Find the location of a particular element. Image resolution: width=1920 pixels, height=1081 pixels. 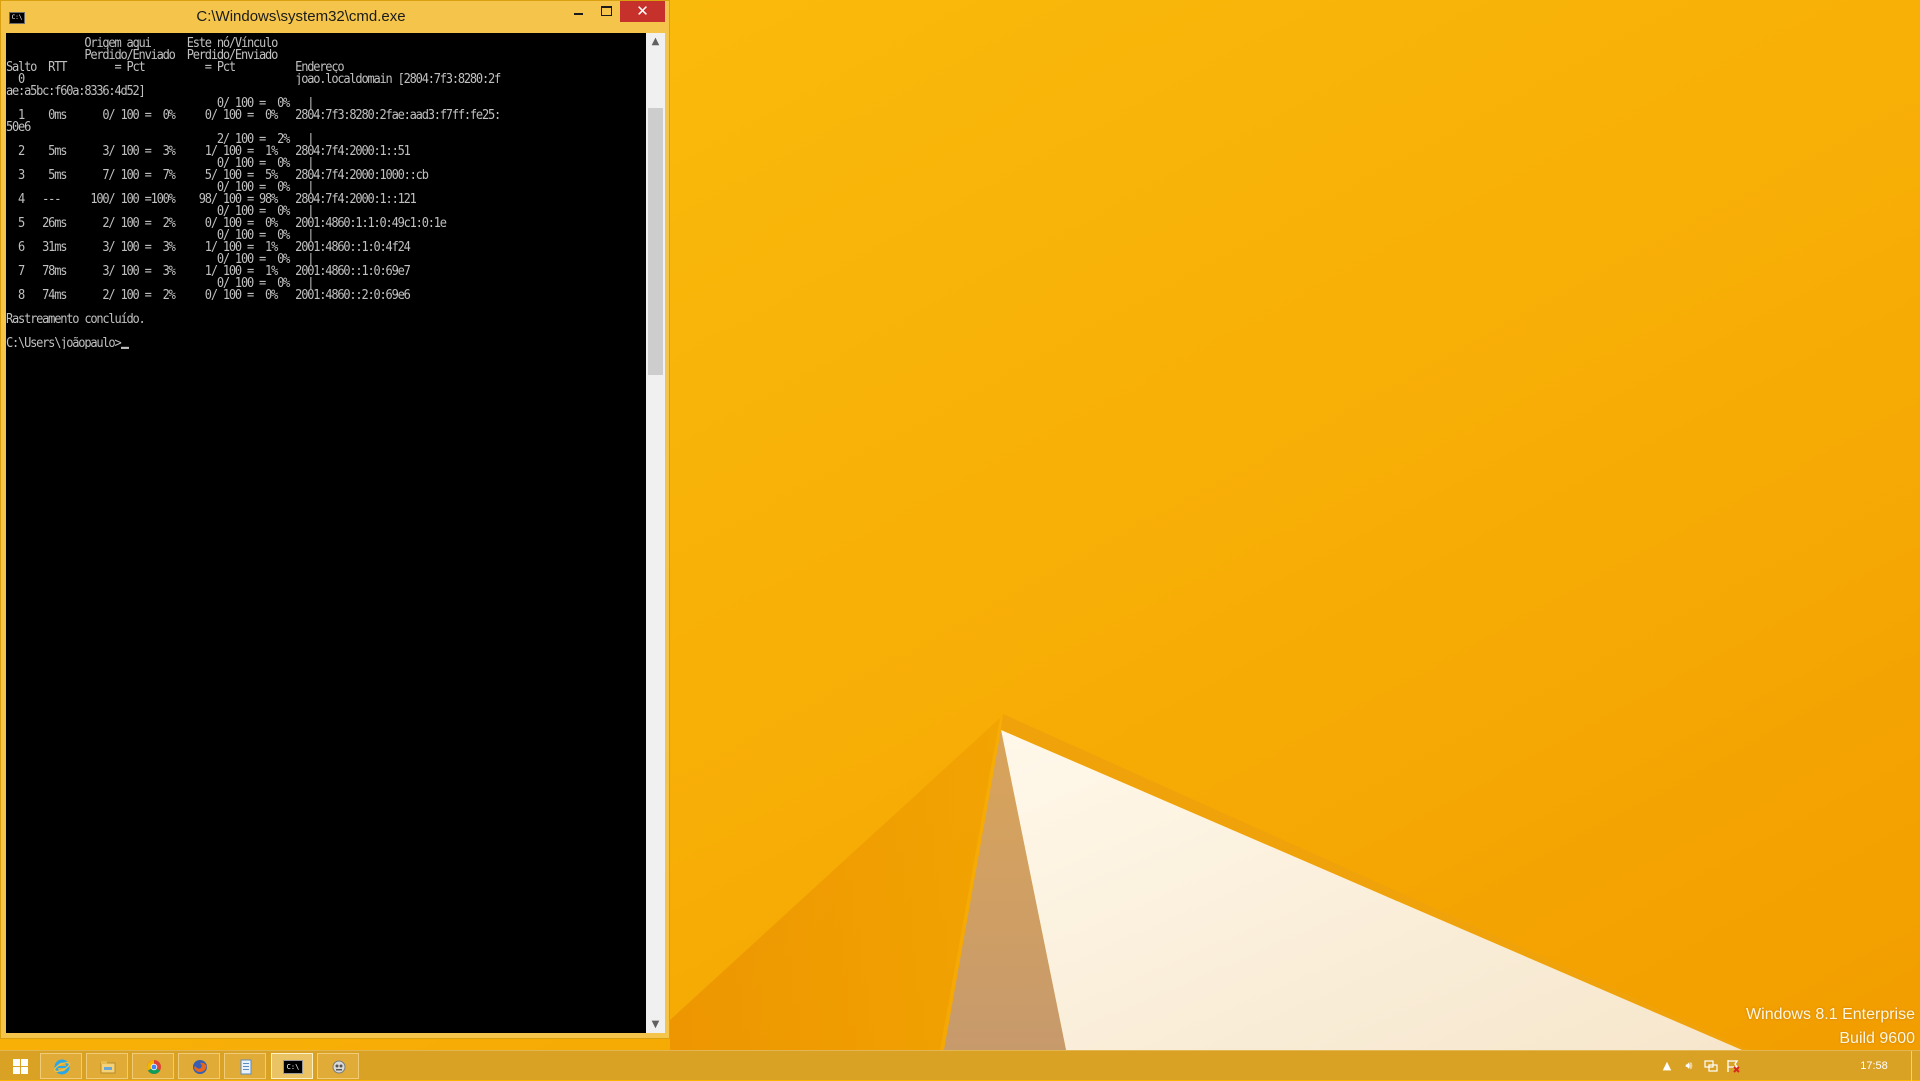

flag-icon is located at coordinates (1733, 1066).